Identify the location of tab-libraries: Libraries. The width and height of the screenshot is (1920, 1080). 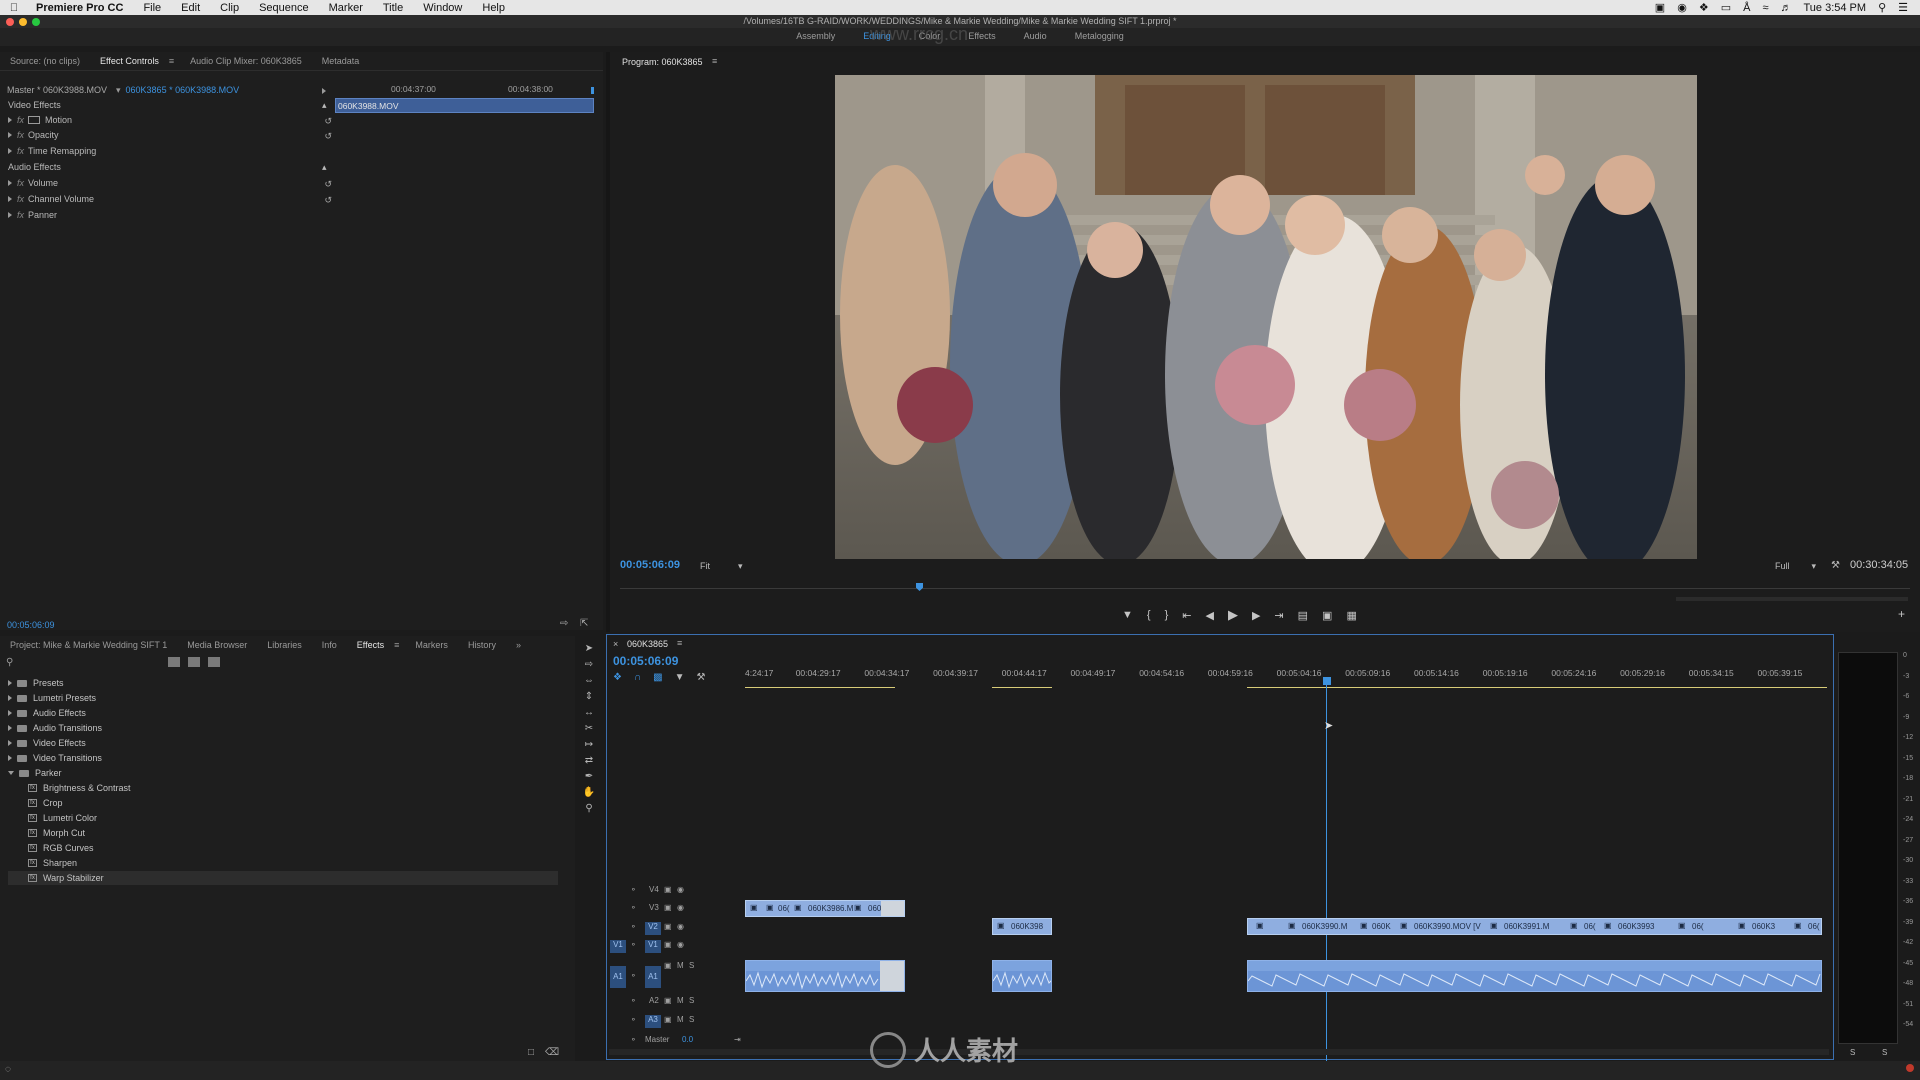
(284, 645).